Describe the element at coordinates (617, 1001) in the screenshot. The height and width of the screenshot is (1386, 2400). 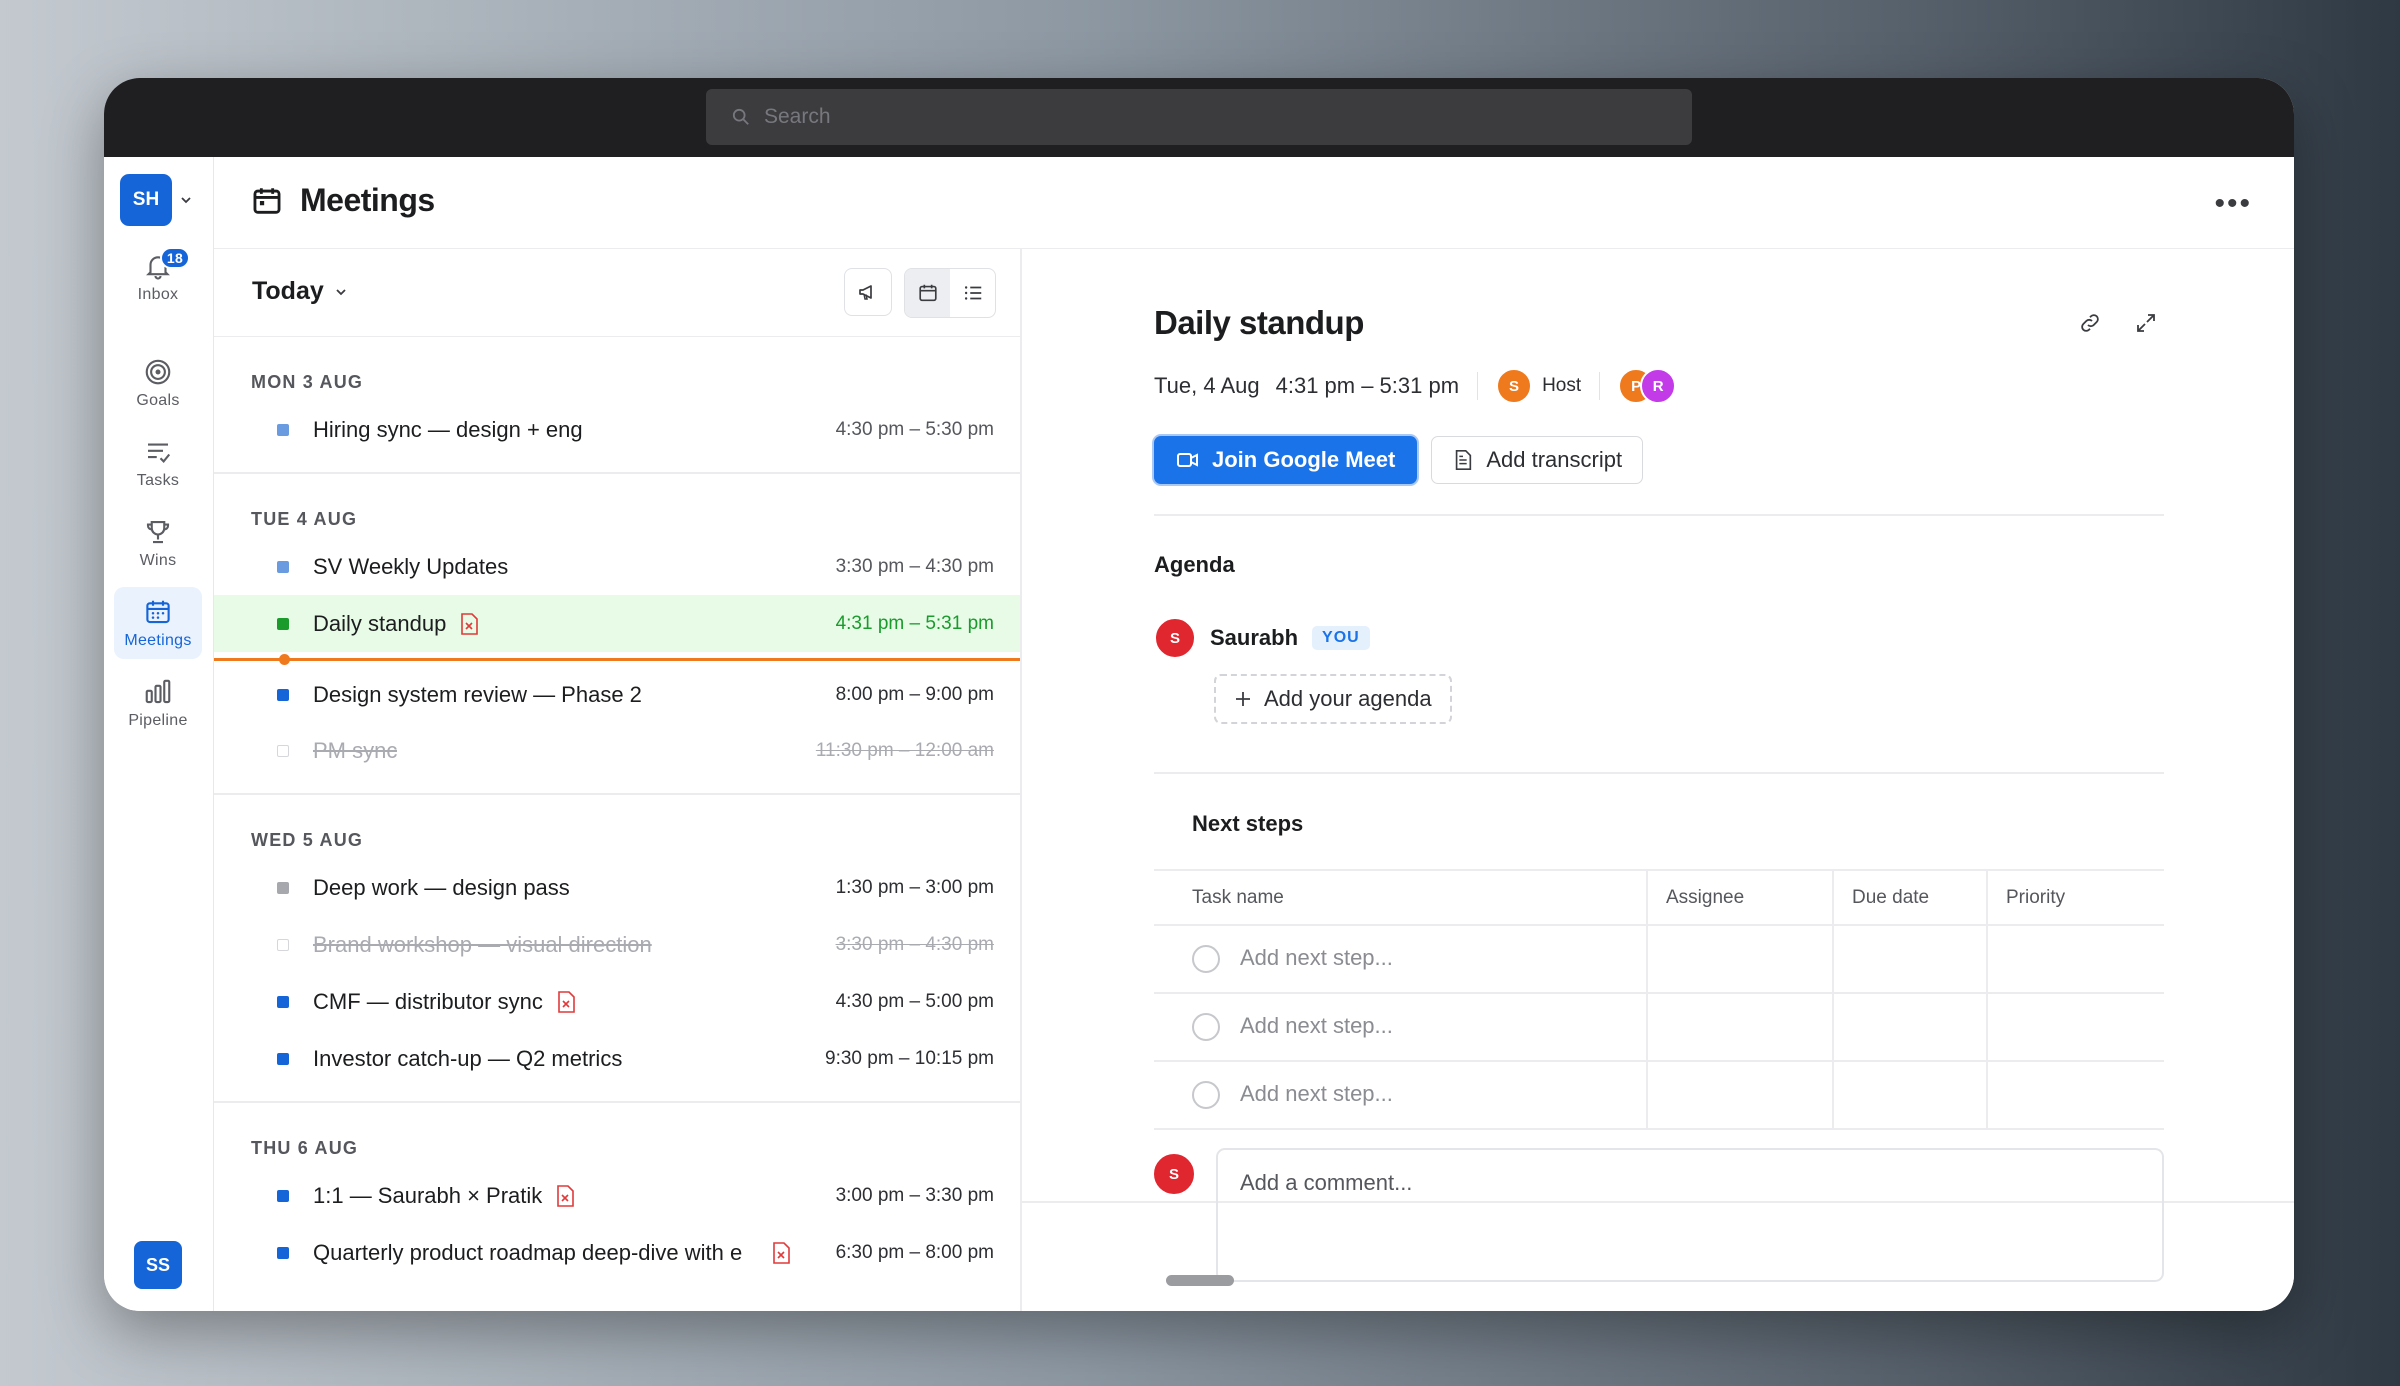
I see `list-item: CMF — distributor sync 4:30 pm – 5:00 pm` at that location.